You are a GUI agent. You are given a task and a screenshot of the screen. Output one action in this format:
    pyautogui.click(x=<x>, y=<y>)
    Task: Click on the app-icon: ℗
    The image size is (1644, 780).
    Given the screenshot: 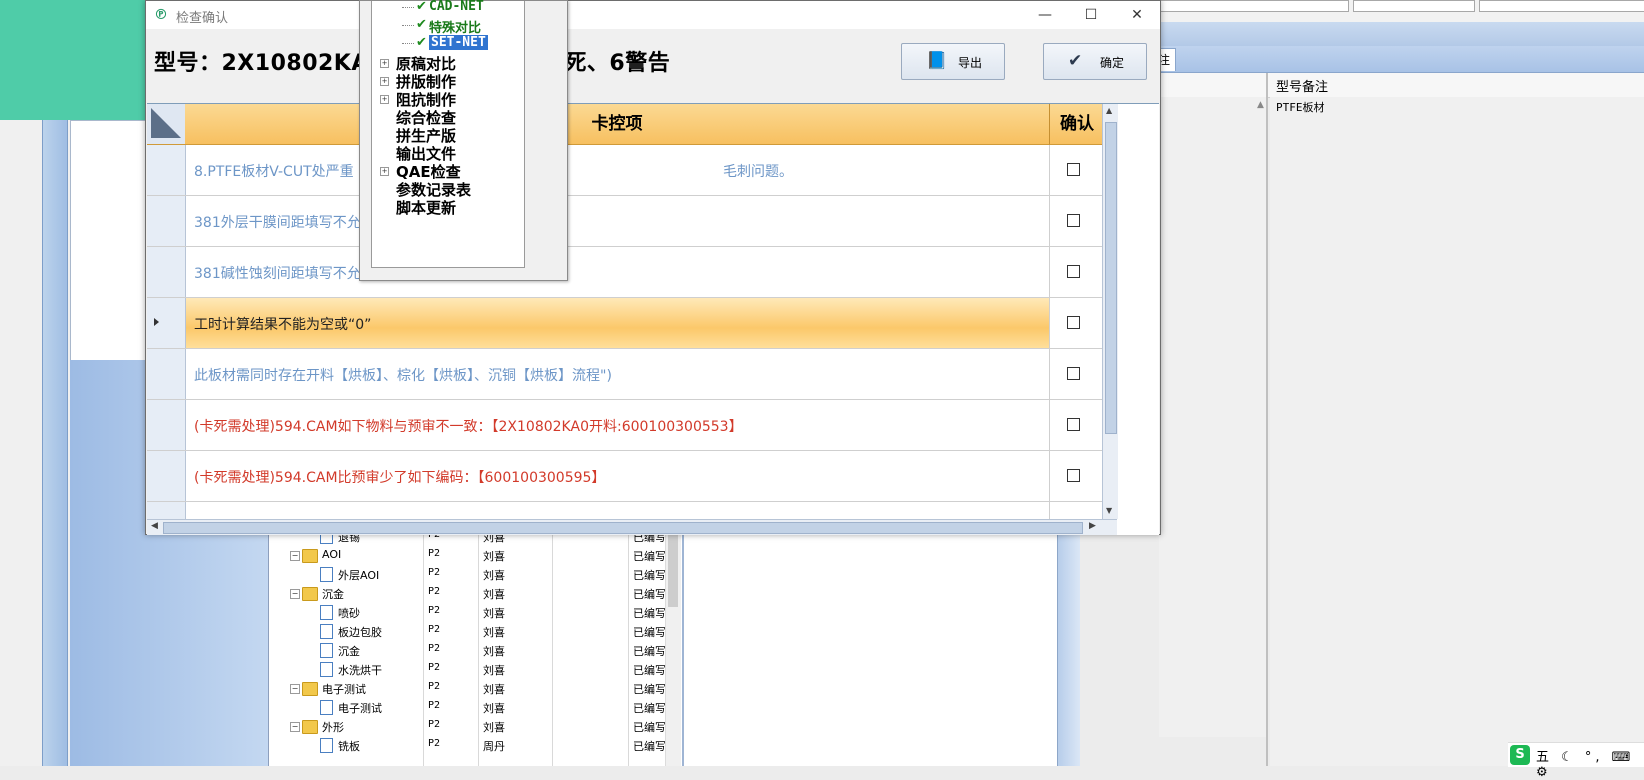 What is the action you would take?
    pyautogui.click(x=161, y=15)
    